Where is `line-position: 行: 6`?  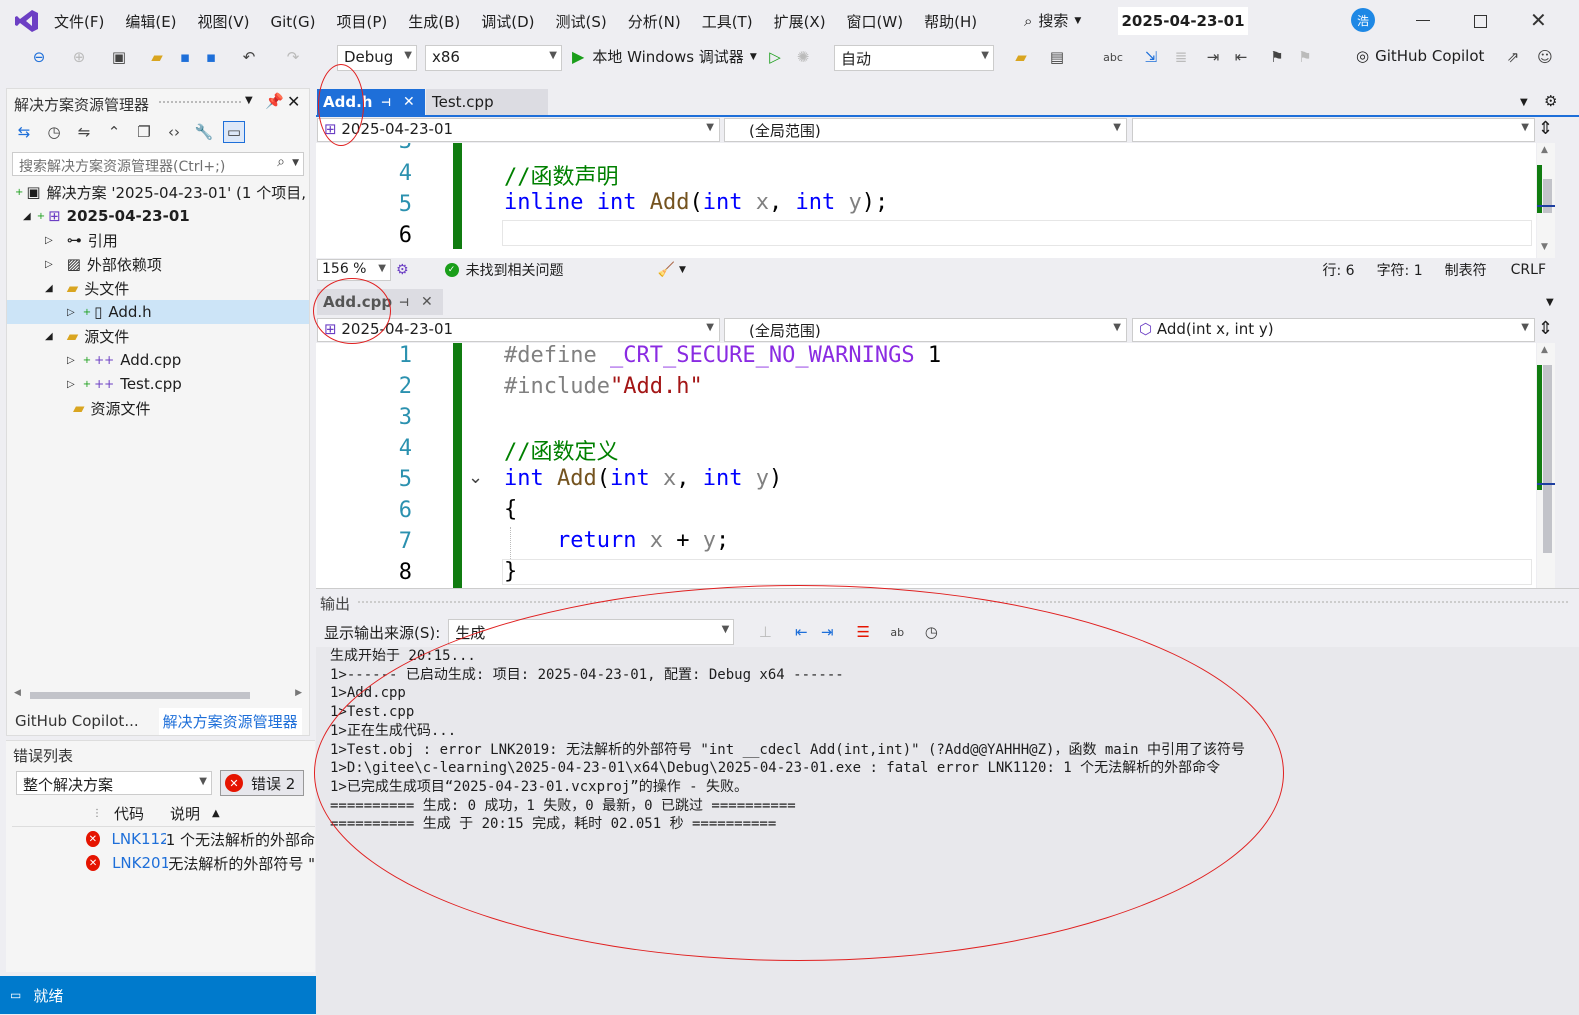 line-position: 行: 6 is located at coordinates (1338, 270).